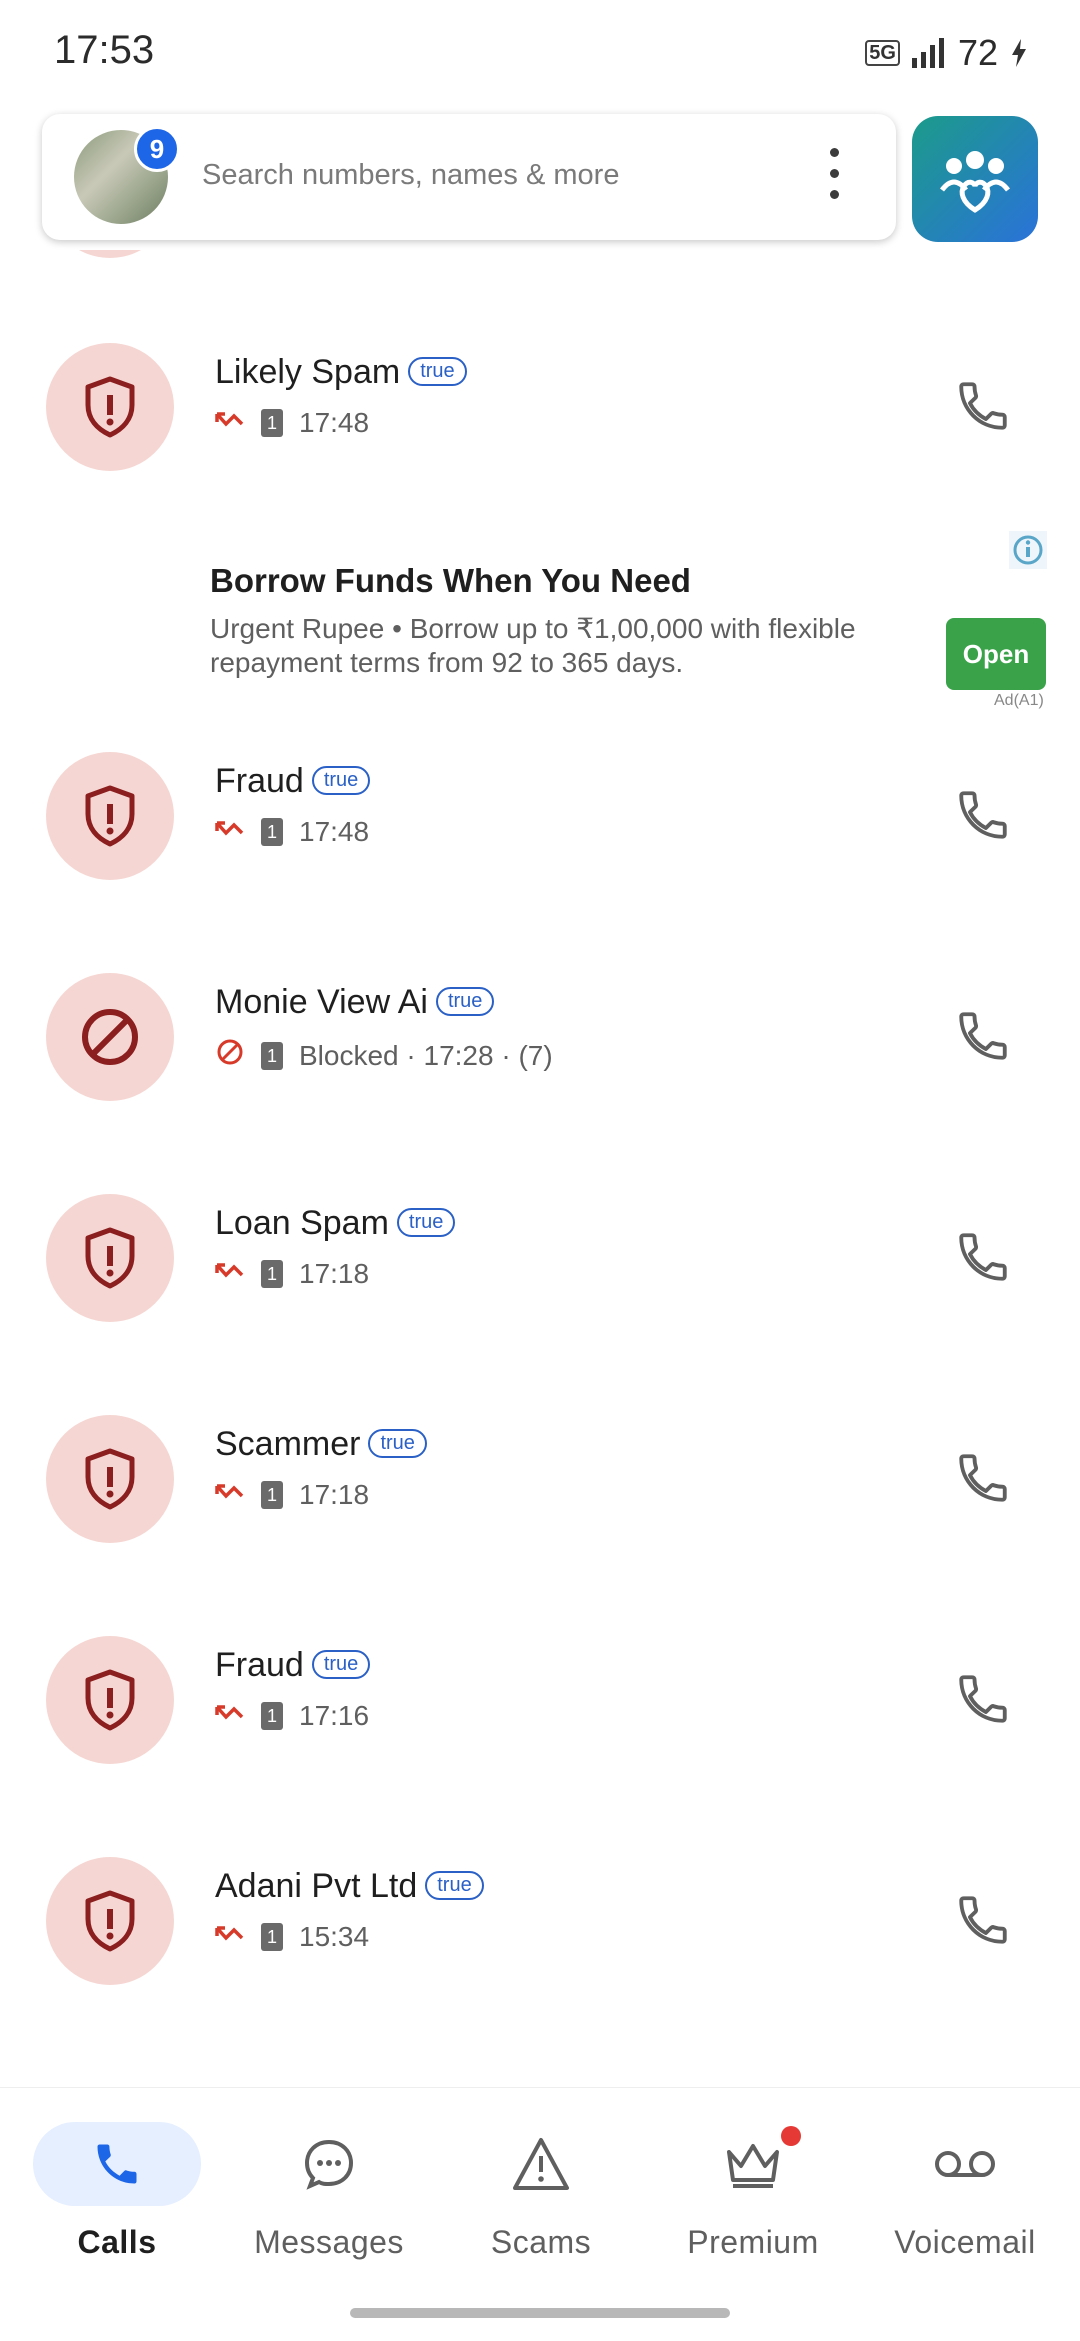  I want to click on family-protection-button, so click(975, 179).